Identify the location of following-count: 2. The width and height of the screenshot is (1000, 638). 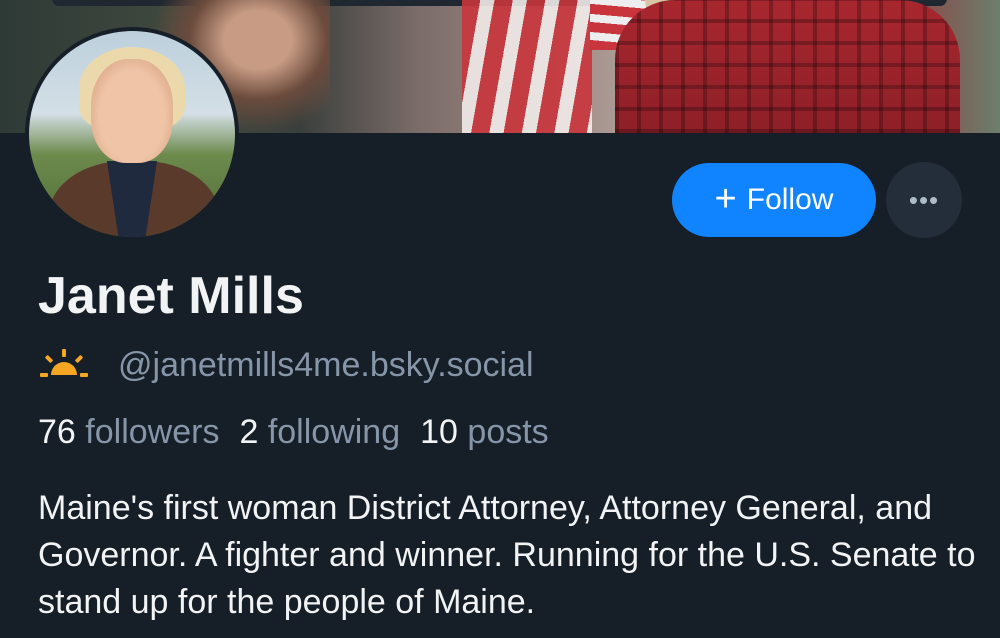
(249, 432).